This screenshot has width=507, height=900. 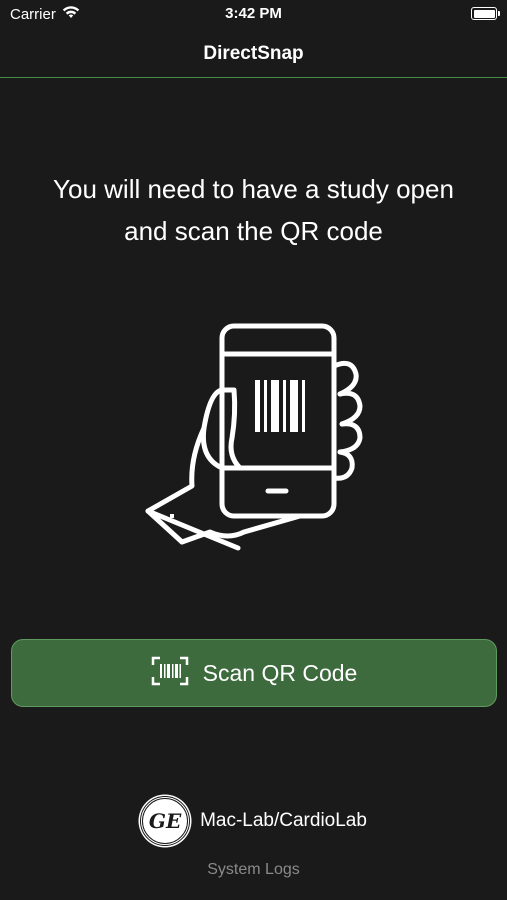 What do you see at coordinates (253, 189) in the screenshot?
I see `instruction-line-1: You will need to have a study open` at bounding box center [253, 189].